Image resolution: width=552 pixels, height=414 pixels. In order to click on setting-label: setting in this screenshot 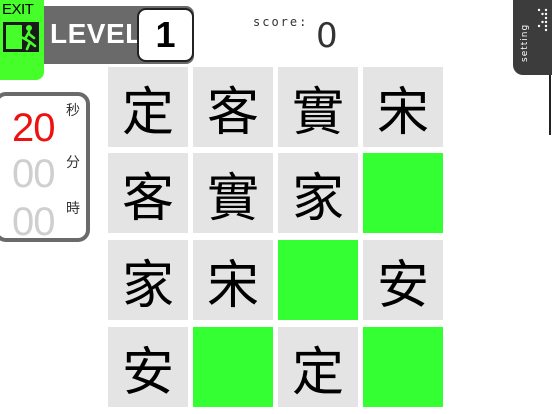, I will do `click(525, 42)`.